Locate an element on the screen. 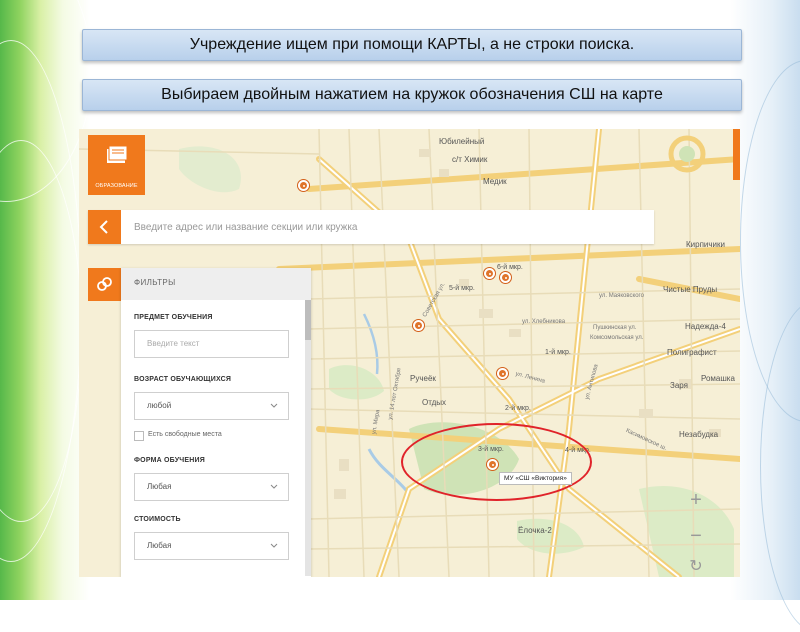 The width and height of the screenshot is (800, 632). map-label: 5-й мкр. is located at coordinates (462, 288).